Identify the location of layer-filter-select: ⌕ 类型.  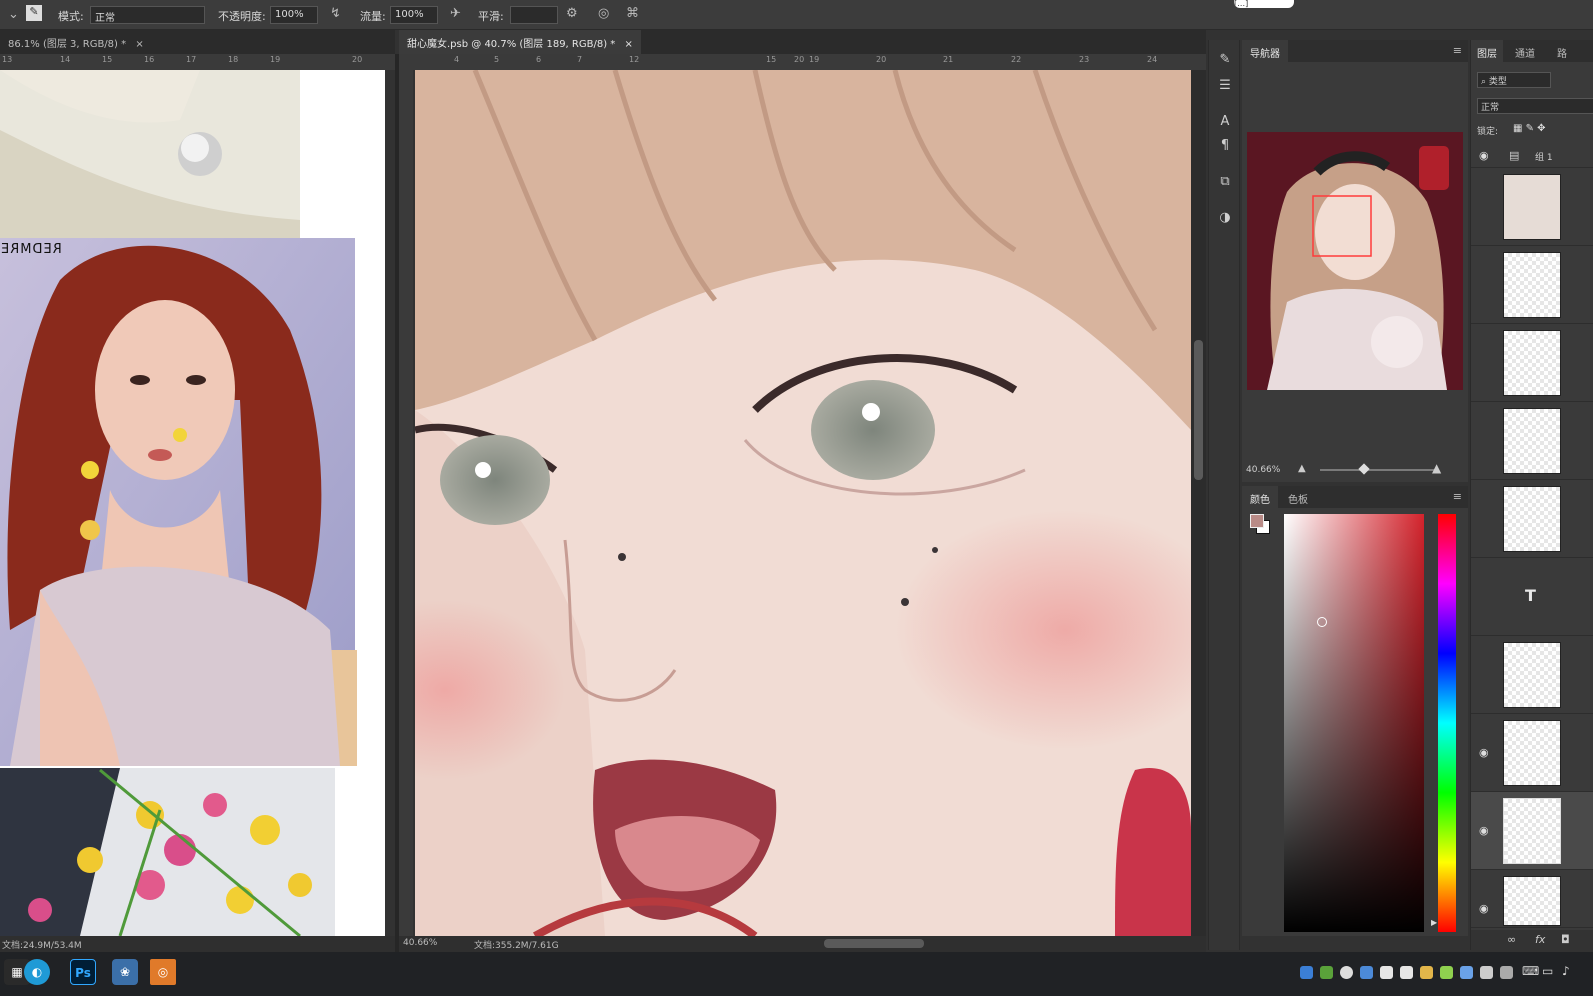
(1514, 80).